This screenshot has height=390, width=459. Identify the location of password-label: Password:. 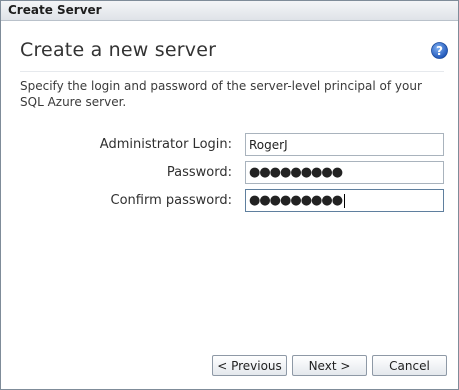
(199, 172).